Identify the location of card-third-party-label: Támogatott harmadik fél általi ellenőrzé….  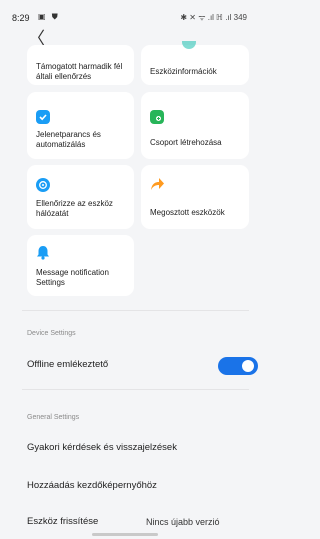
(79, 71).